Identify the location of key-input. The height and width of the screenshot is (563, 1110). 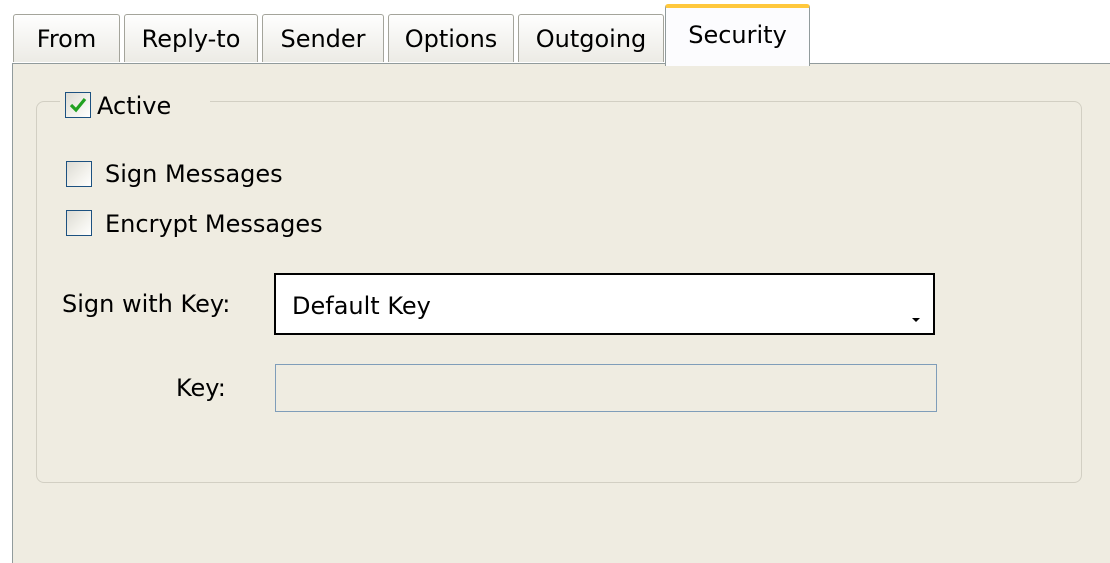
(606, 388).